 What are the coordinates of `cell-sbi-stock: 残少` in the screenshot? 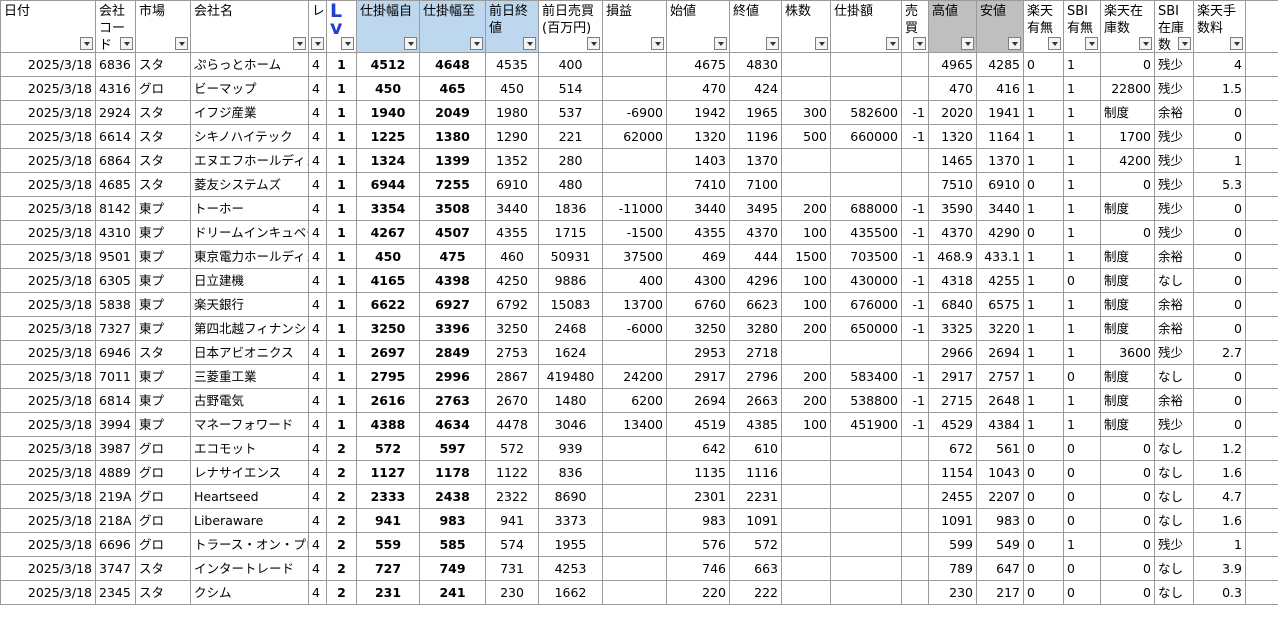 It's located at (1174, 544).